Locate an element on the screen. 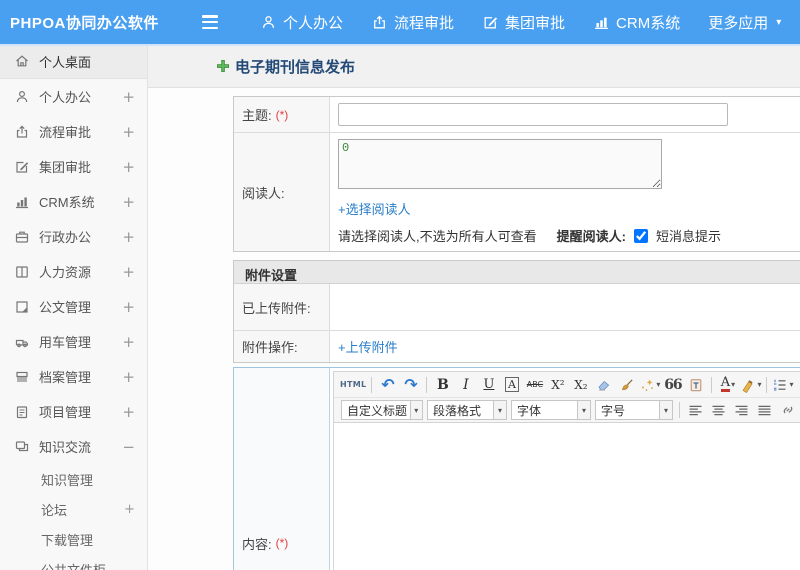  align-justify-icon is located at coordinates (764, 410).